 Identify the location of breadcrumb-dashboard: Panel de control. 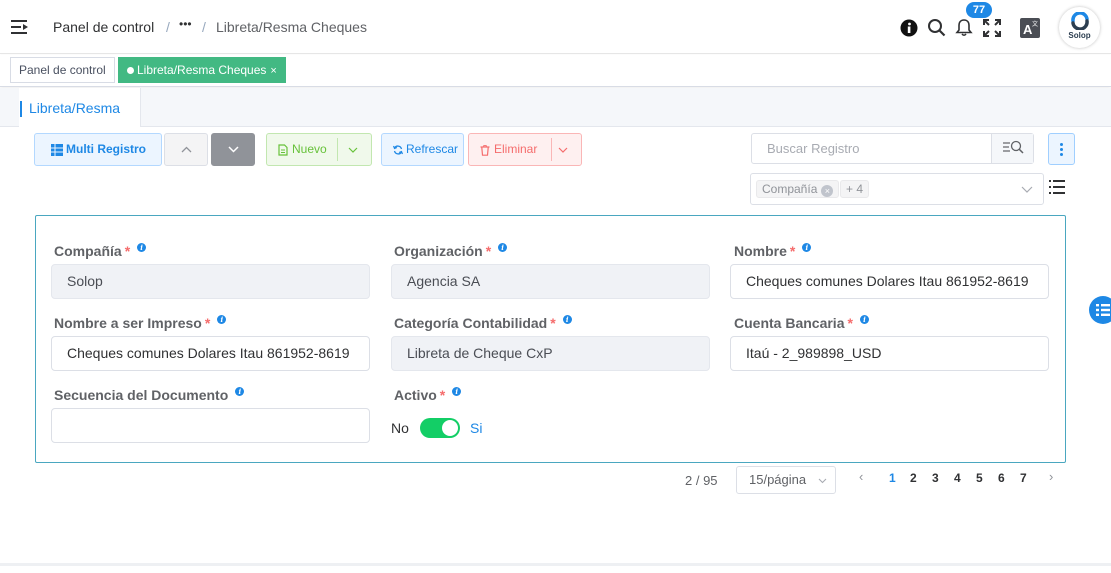
(103, 27).